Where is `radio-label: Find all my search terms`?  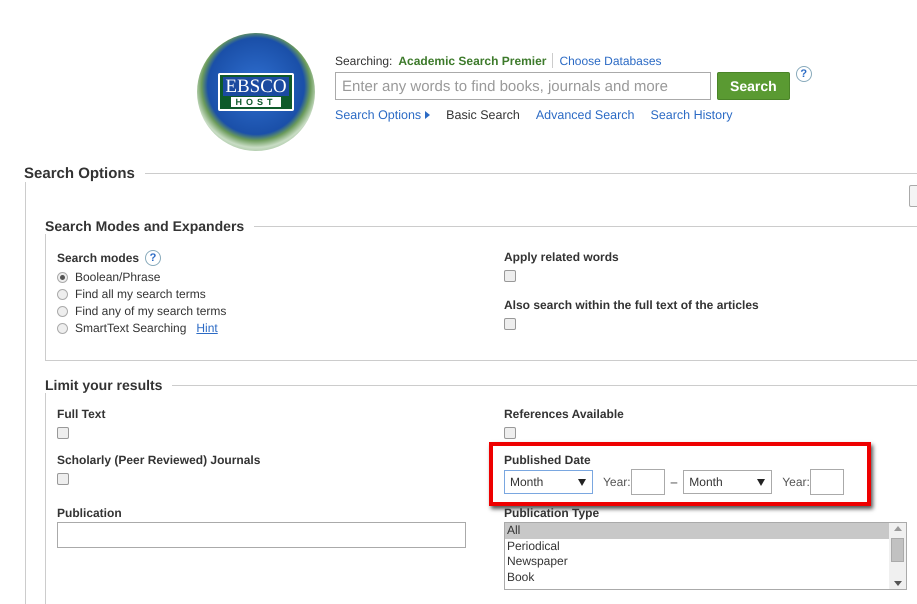
radio-label: Find all my search terms is located at coordinates (140, 294).